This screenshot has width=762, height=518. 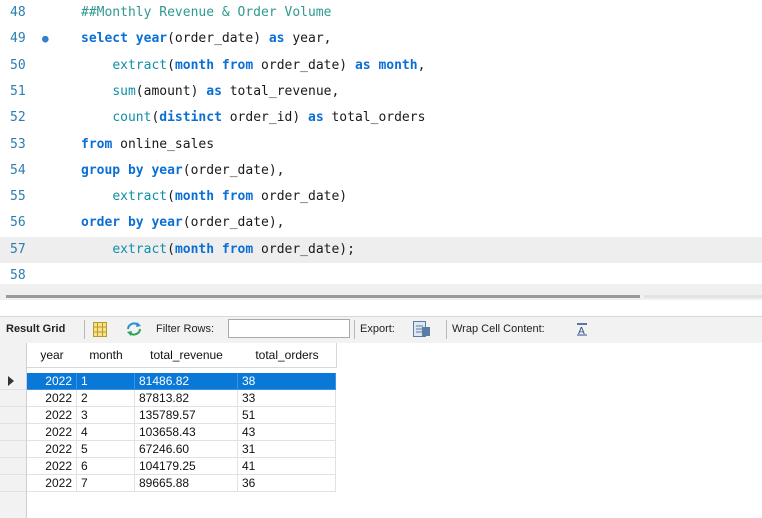 I want to click on table-cell-total-orders: 36, so click(x=287, y=483).